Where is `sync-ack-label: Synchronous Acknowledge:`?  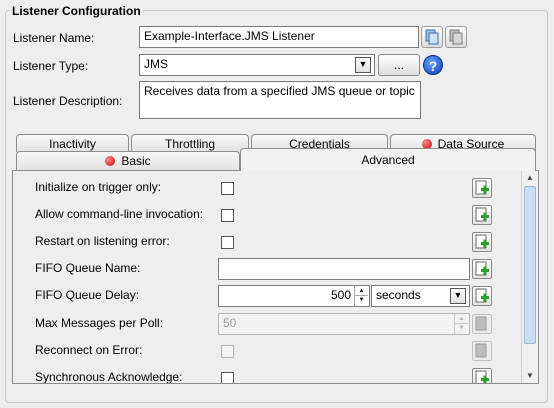
sync-ack-label: Synchronous Acknowledge: is located at coordinates (109, 377).